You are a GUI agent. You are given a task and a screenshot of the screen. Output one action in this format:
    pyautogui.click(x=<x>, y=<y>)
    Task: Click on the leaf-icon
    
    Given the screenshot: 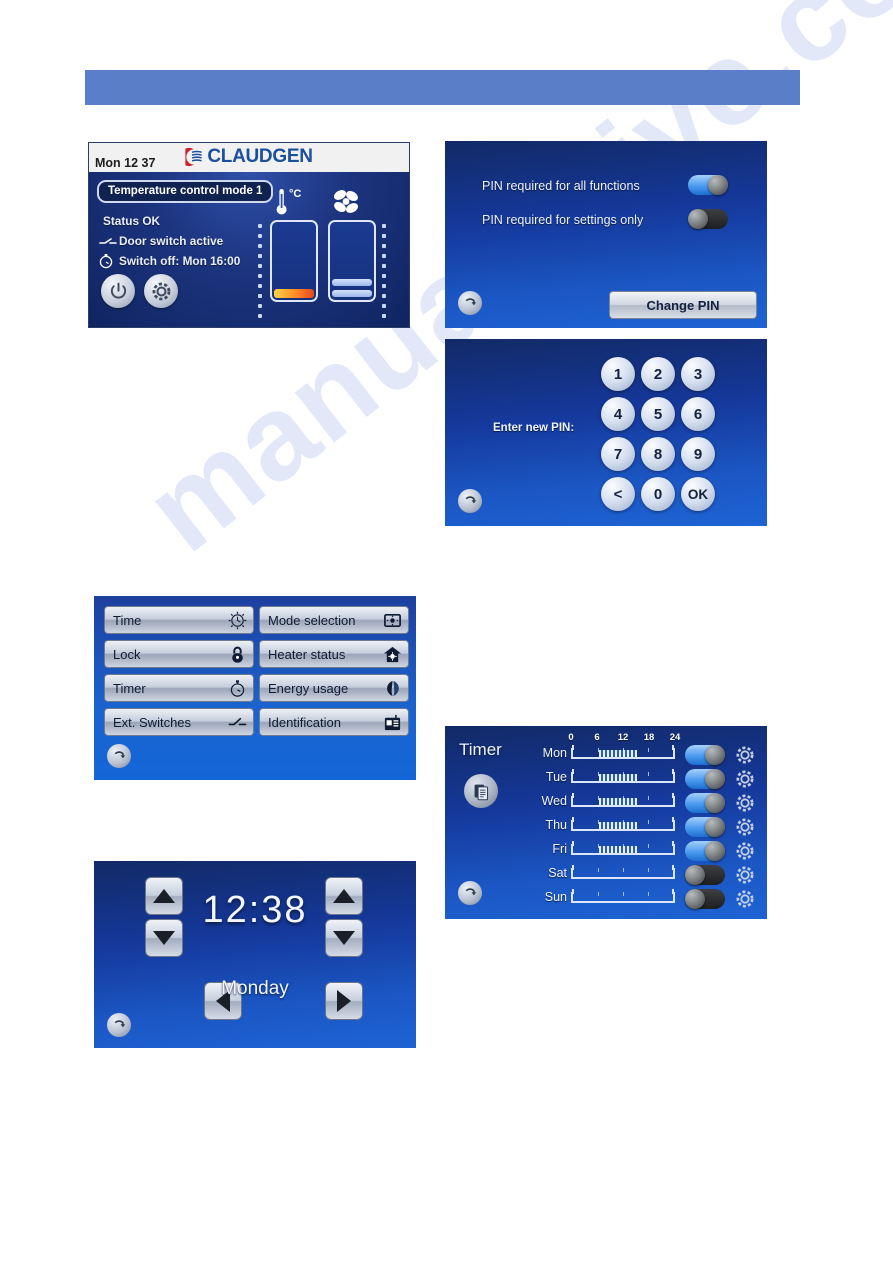 What is the action you would take?
    pyautogui.click(x=393, y=688)
    